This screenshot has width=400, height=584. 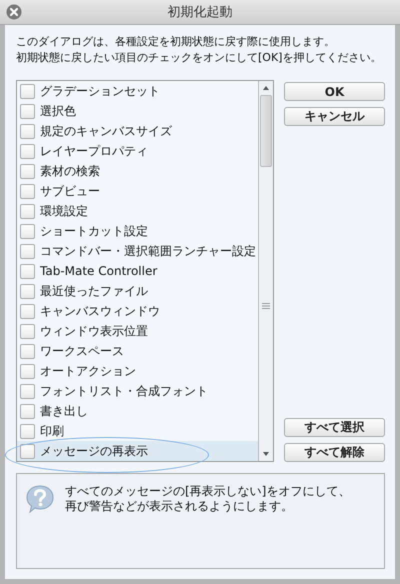 I want to click on list-item: Tab-Mate Controller, so click(x=137, y=271).